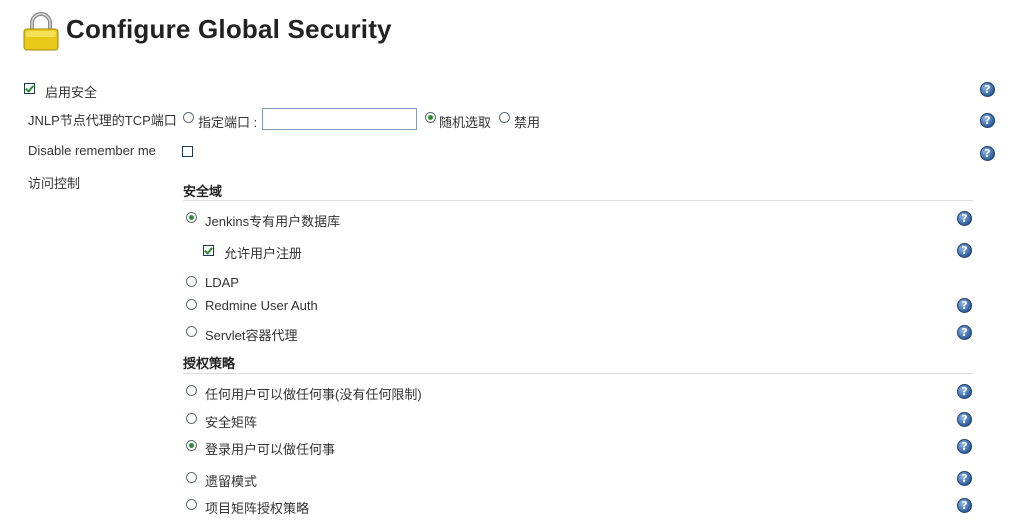 The image size is (1010, 531). Describe the element at coordinates (191, 217) in the screenshot. I see `realm-jenkins-radio` at that location.